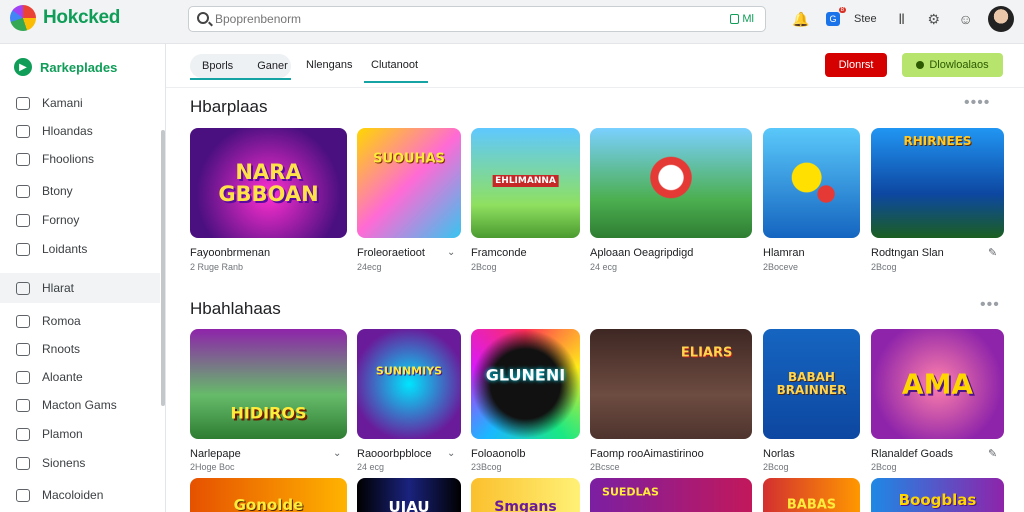 The height and width of the screenshot is (512, 1024). Describe the element at coordinates (235, 308) in the screenshot. I see `section-title-2: Hbahlahaas` at that location.